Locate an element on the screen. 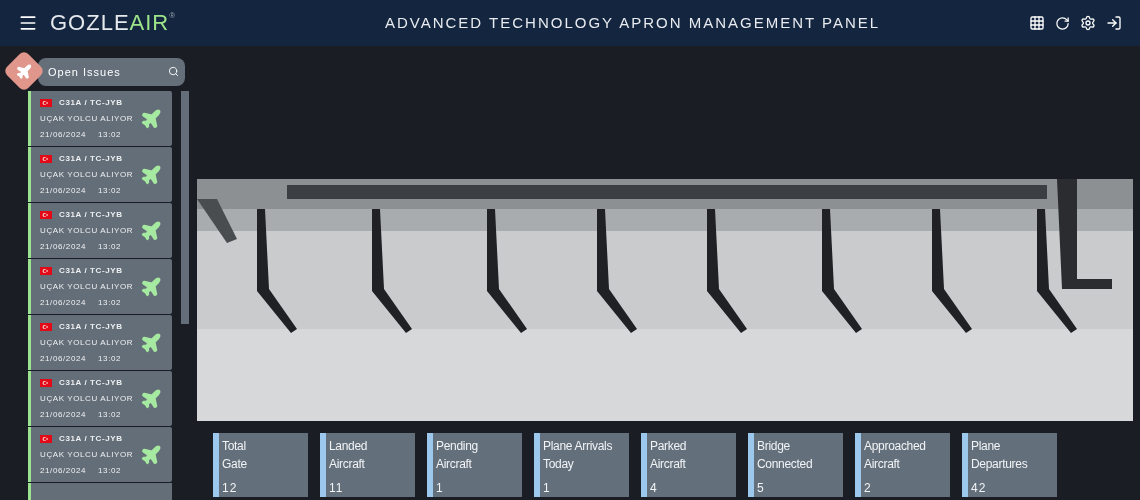 The image size is (1140, 500). stat-label: Plane Departures is located at coordinates (1000, 455).